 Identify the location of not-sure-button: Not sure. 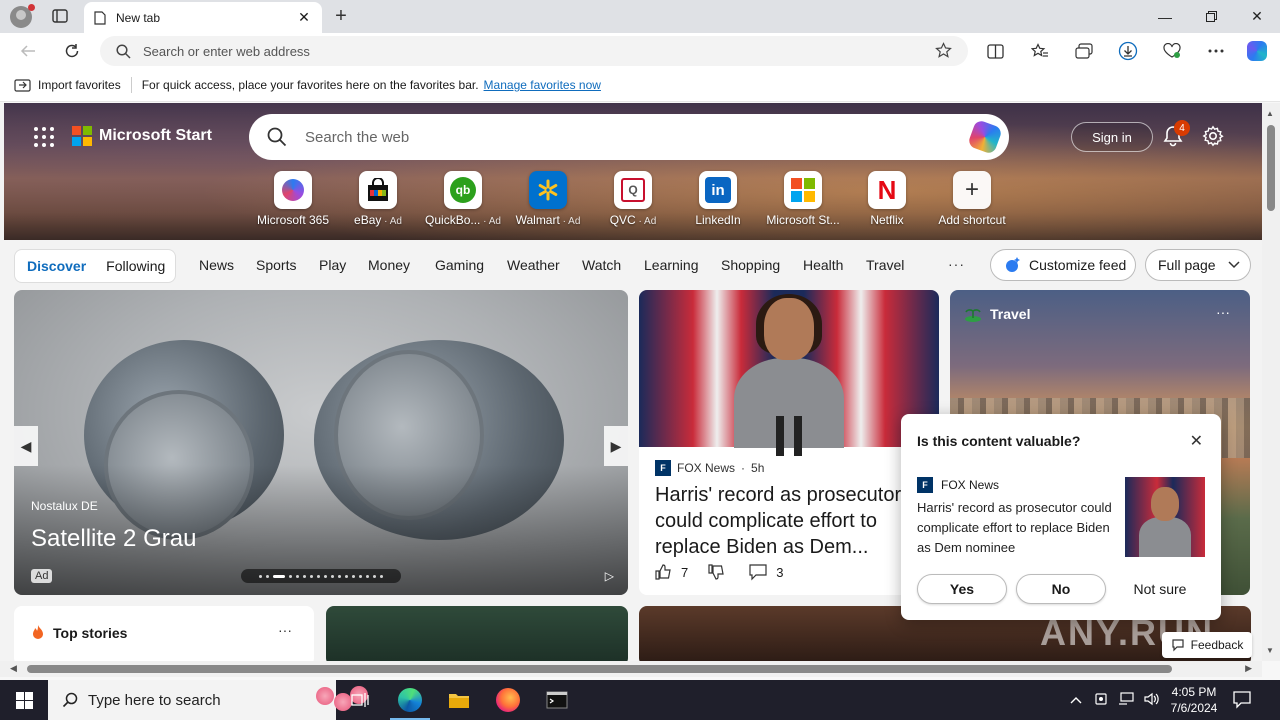
(1160, 589).